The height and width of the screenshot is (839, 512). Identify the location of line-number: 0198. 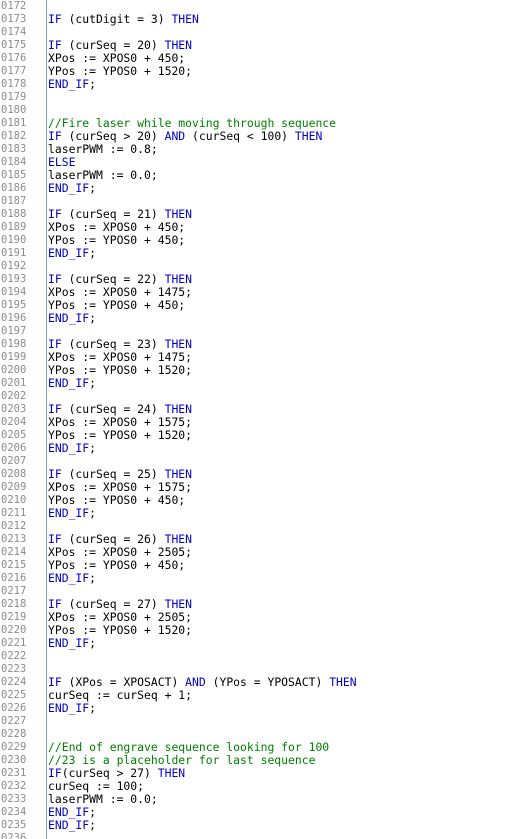
(14, 344).